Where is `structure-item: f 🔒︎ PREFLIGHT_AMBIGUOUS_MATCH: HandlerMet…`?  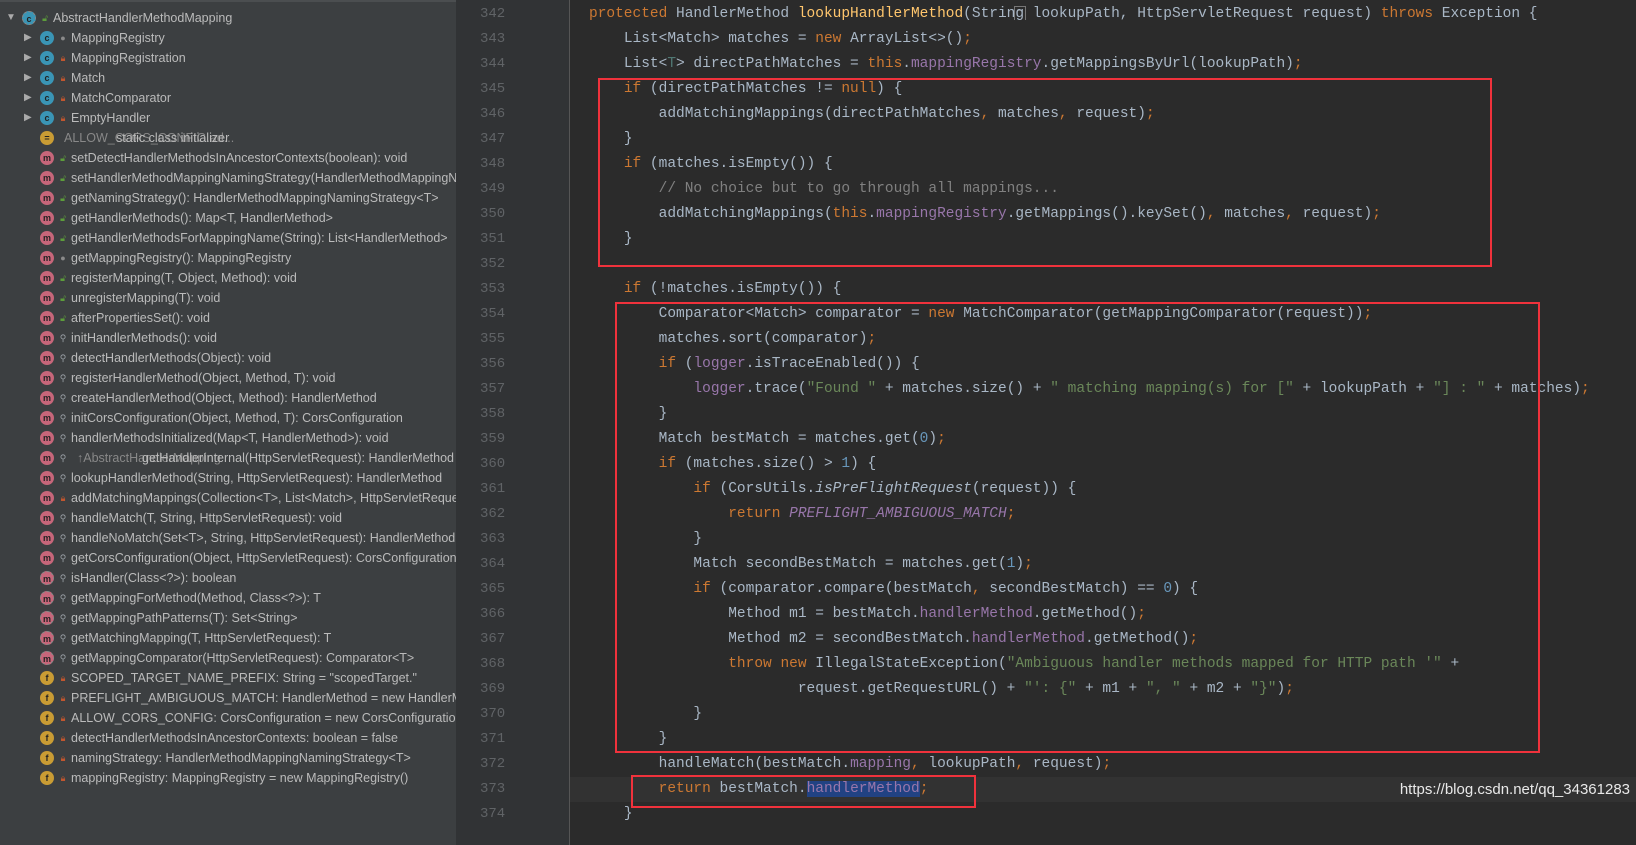 structure-item: f 🔒︎ PREFLIGHT_AMBIGUOUS_MATCH: HandlerMet… is located at coordinates (228, 698).